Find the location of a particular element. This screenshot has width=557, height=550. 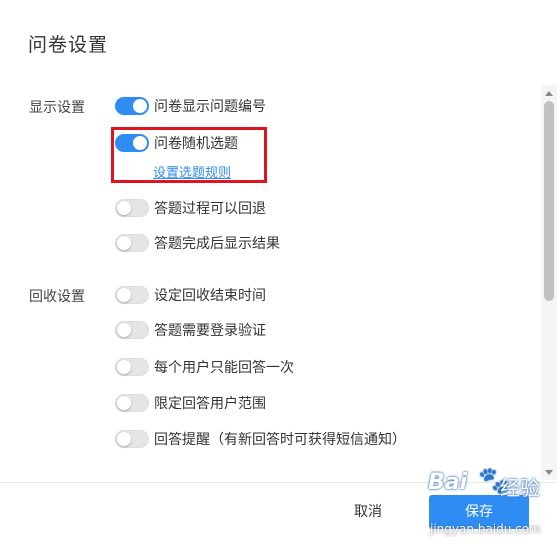

setting-row-end-time: 设定回收结束时间 is located at coordinates (190, 295).